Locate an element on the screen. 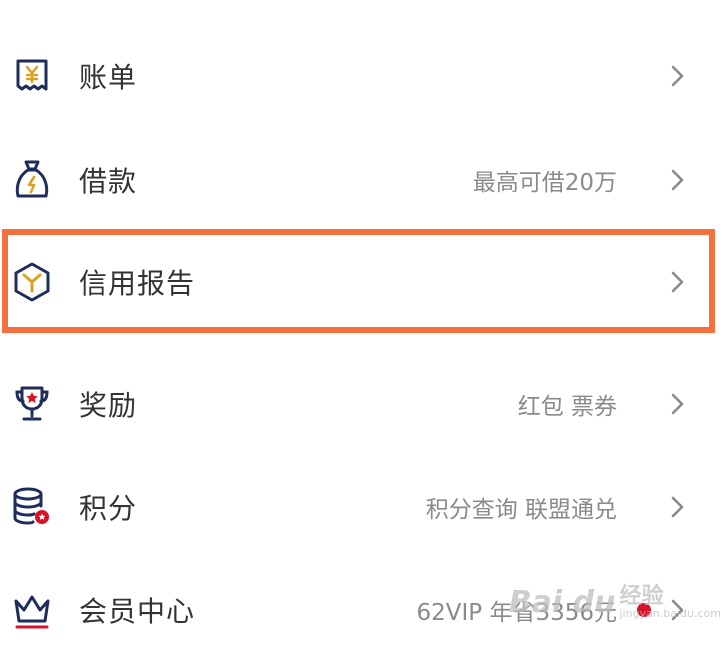 This screenshot has width=727, height=662. menu-item-subtitle: 积分查询 联盟通兑 is located at coordinates (521, 510).